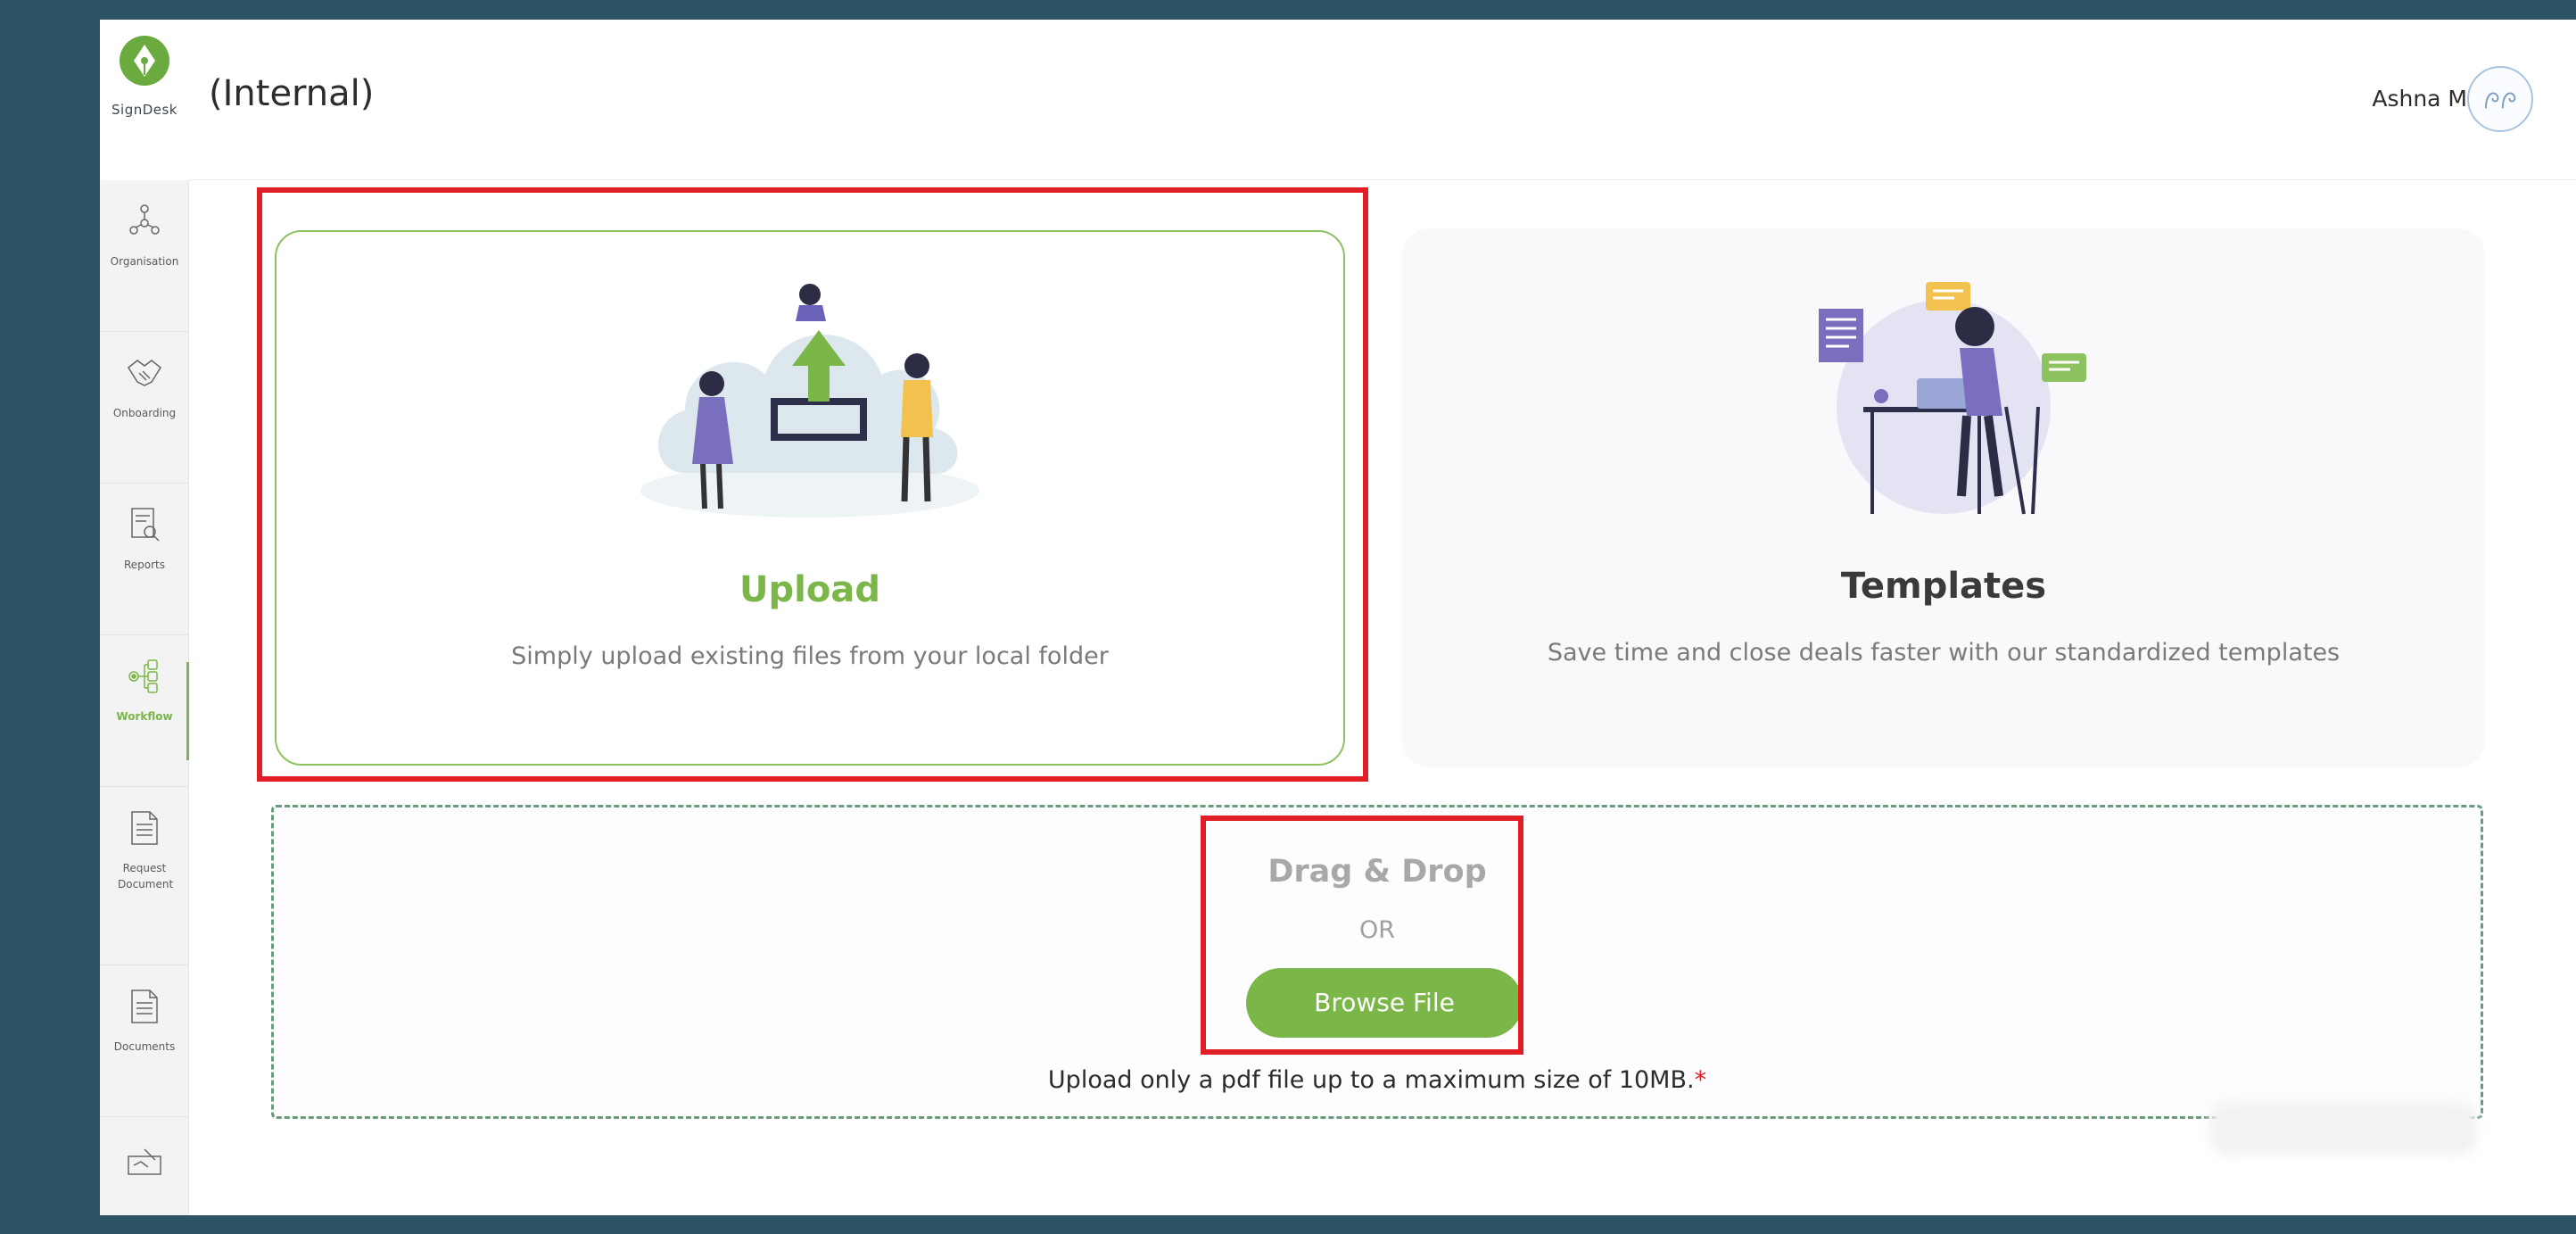  I want to click on templates-title: Templates, so click(1944, 586).